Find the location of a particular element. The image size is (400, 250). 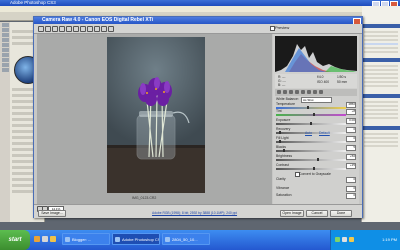

slider-value: +8 is located at coordinates (351, 112).